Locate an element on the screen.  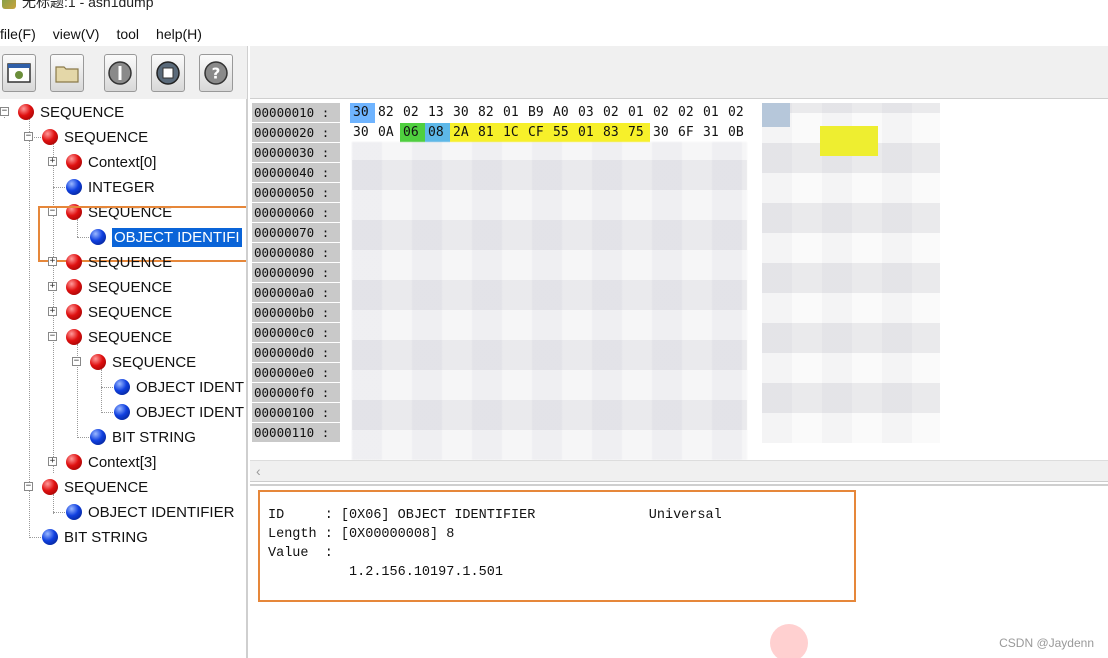
tree-node: + Context[0] is located at coordinates (78, 162).